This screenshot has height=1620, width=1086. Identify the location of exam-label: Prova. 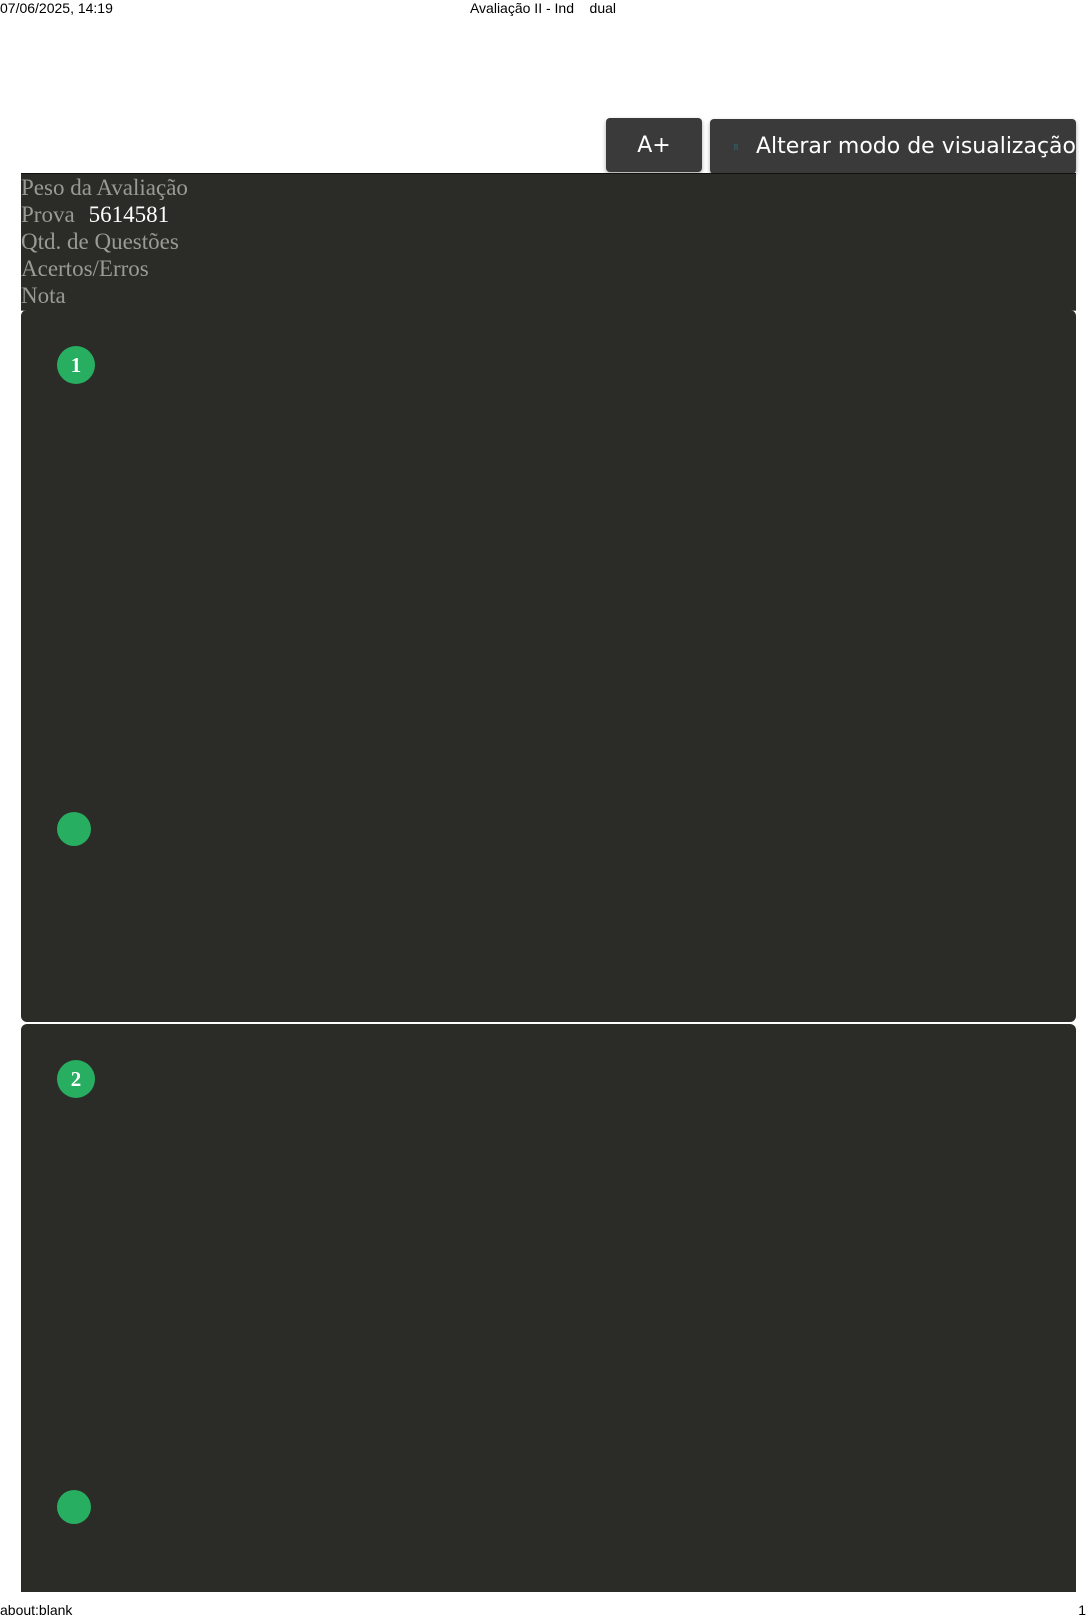
(48, 214).